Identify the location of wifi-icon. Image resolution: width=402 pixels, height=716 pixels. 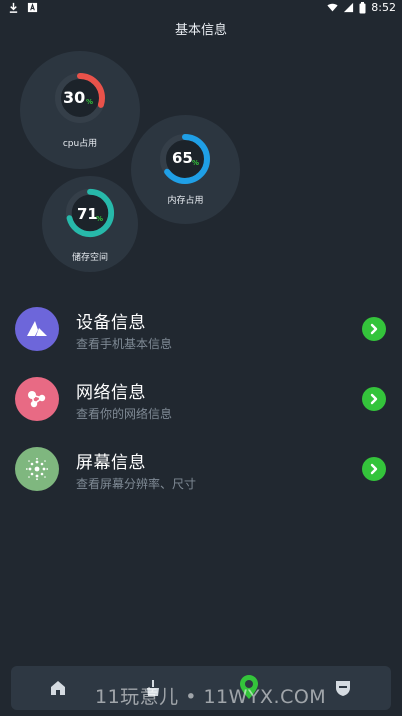
(332, 7).